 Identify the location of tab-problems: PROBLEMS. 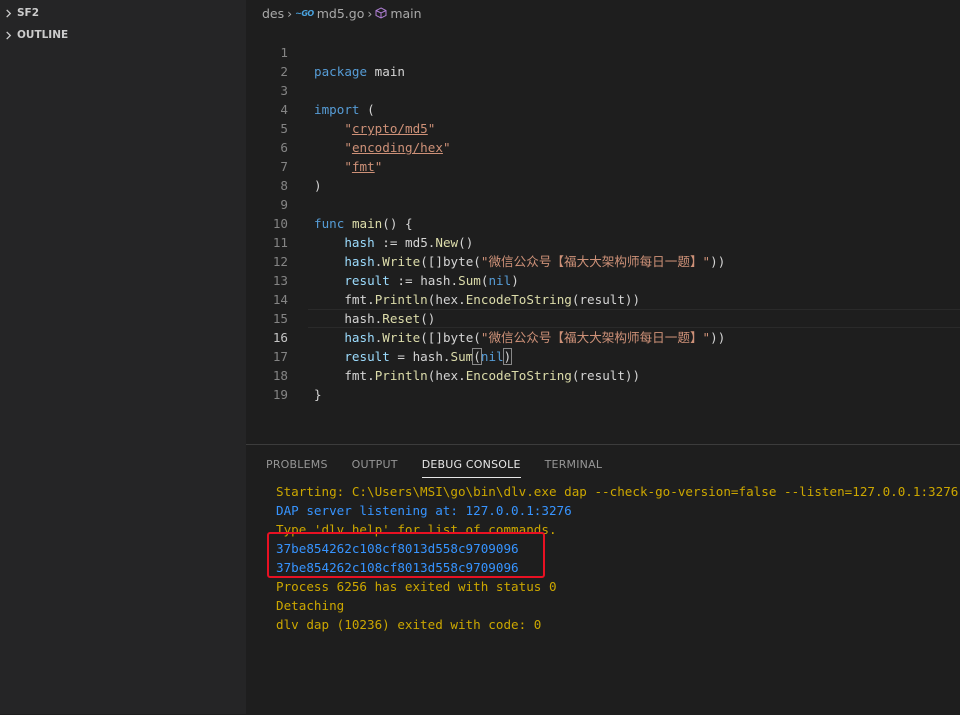
(297, 466).